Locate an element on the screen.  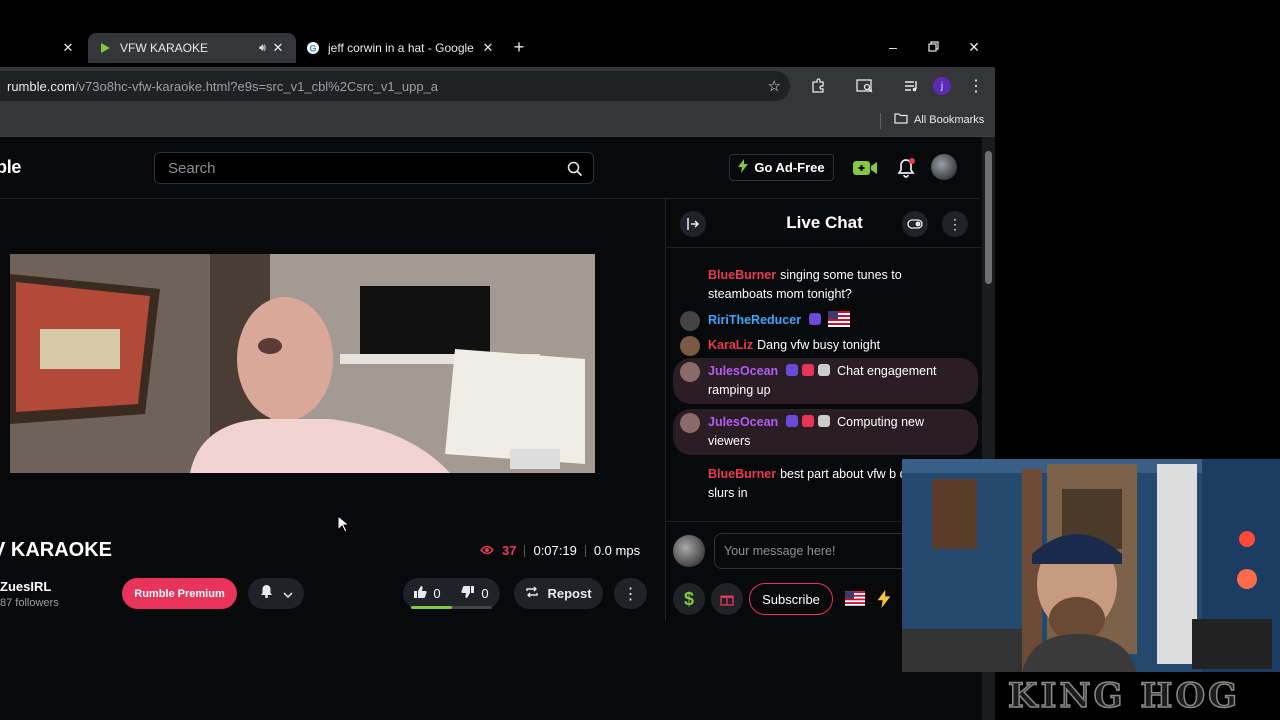
bell-icon is located at coordinates (266, 593).